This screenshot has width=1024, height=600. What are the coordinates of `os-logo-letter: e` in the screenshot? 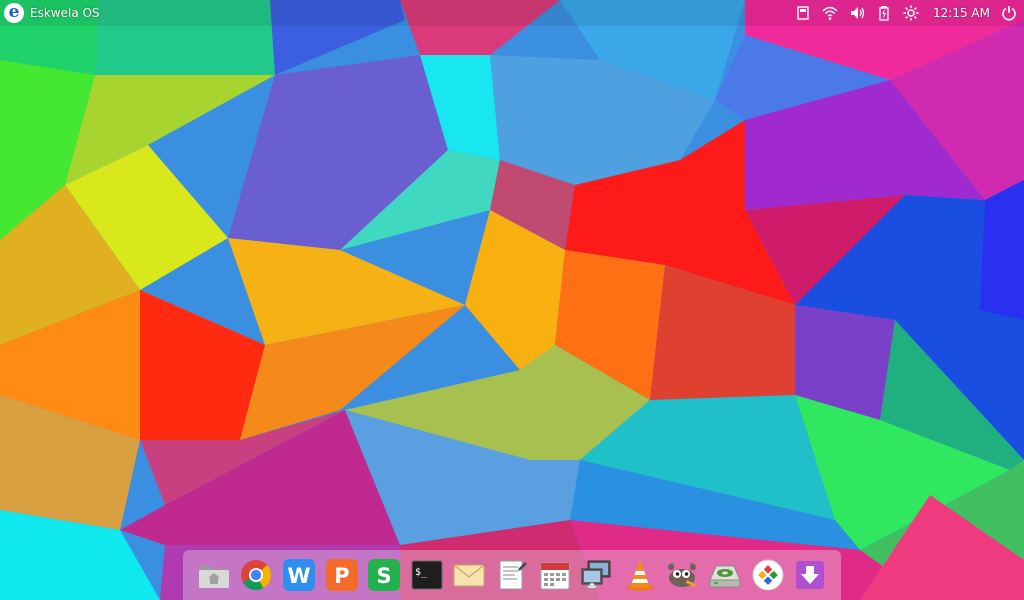 It's located at (14, 12).